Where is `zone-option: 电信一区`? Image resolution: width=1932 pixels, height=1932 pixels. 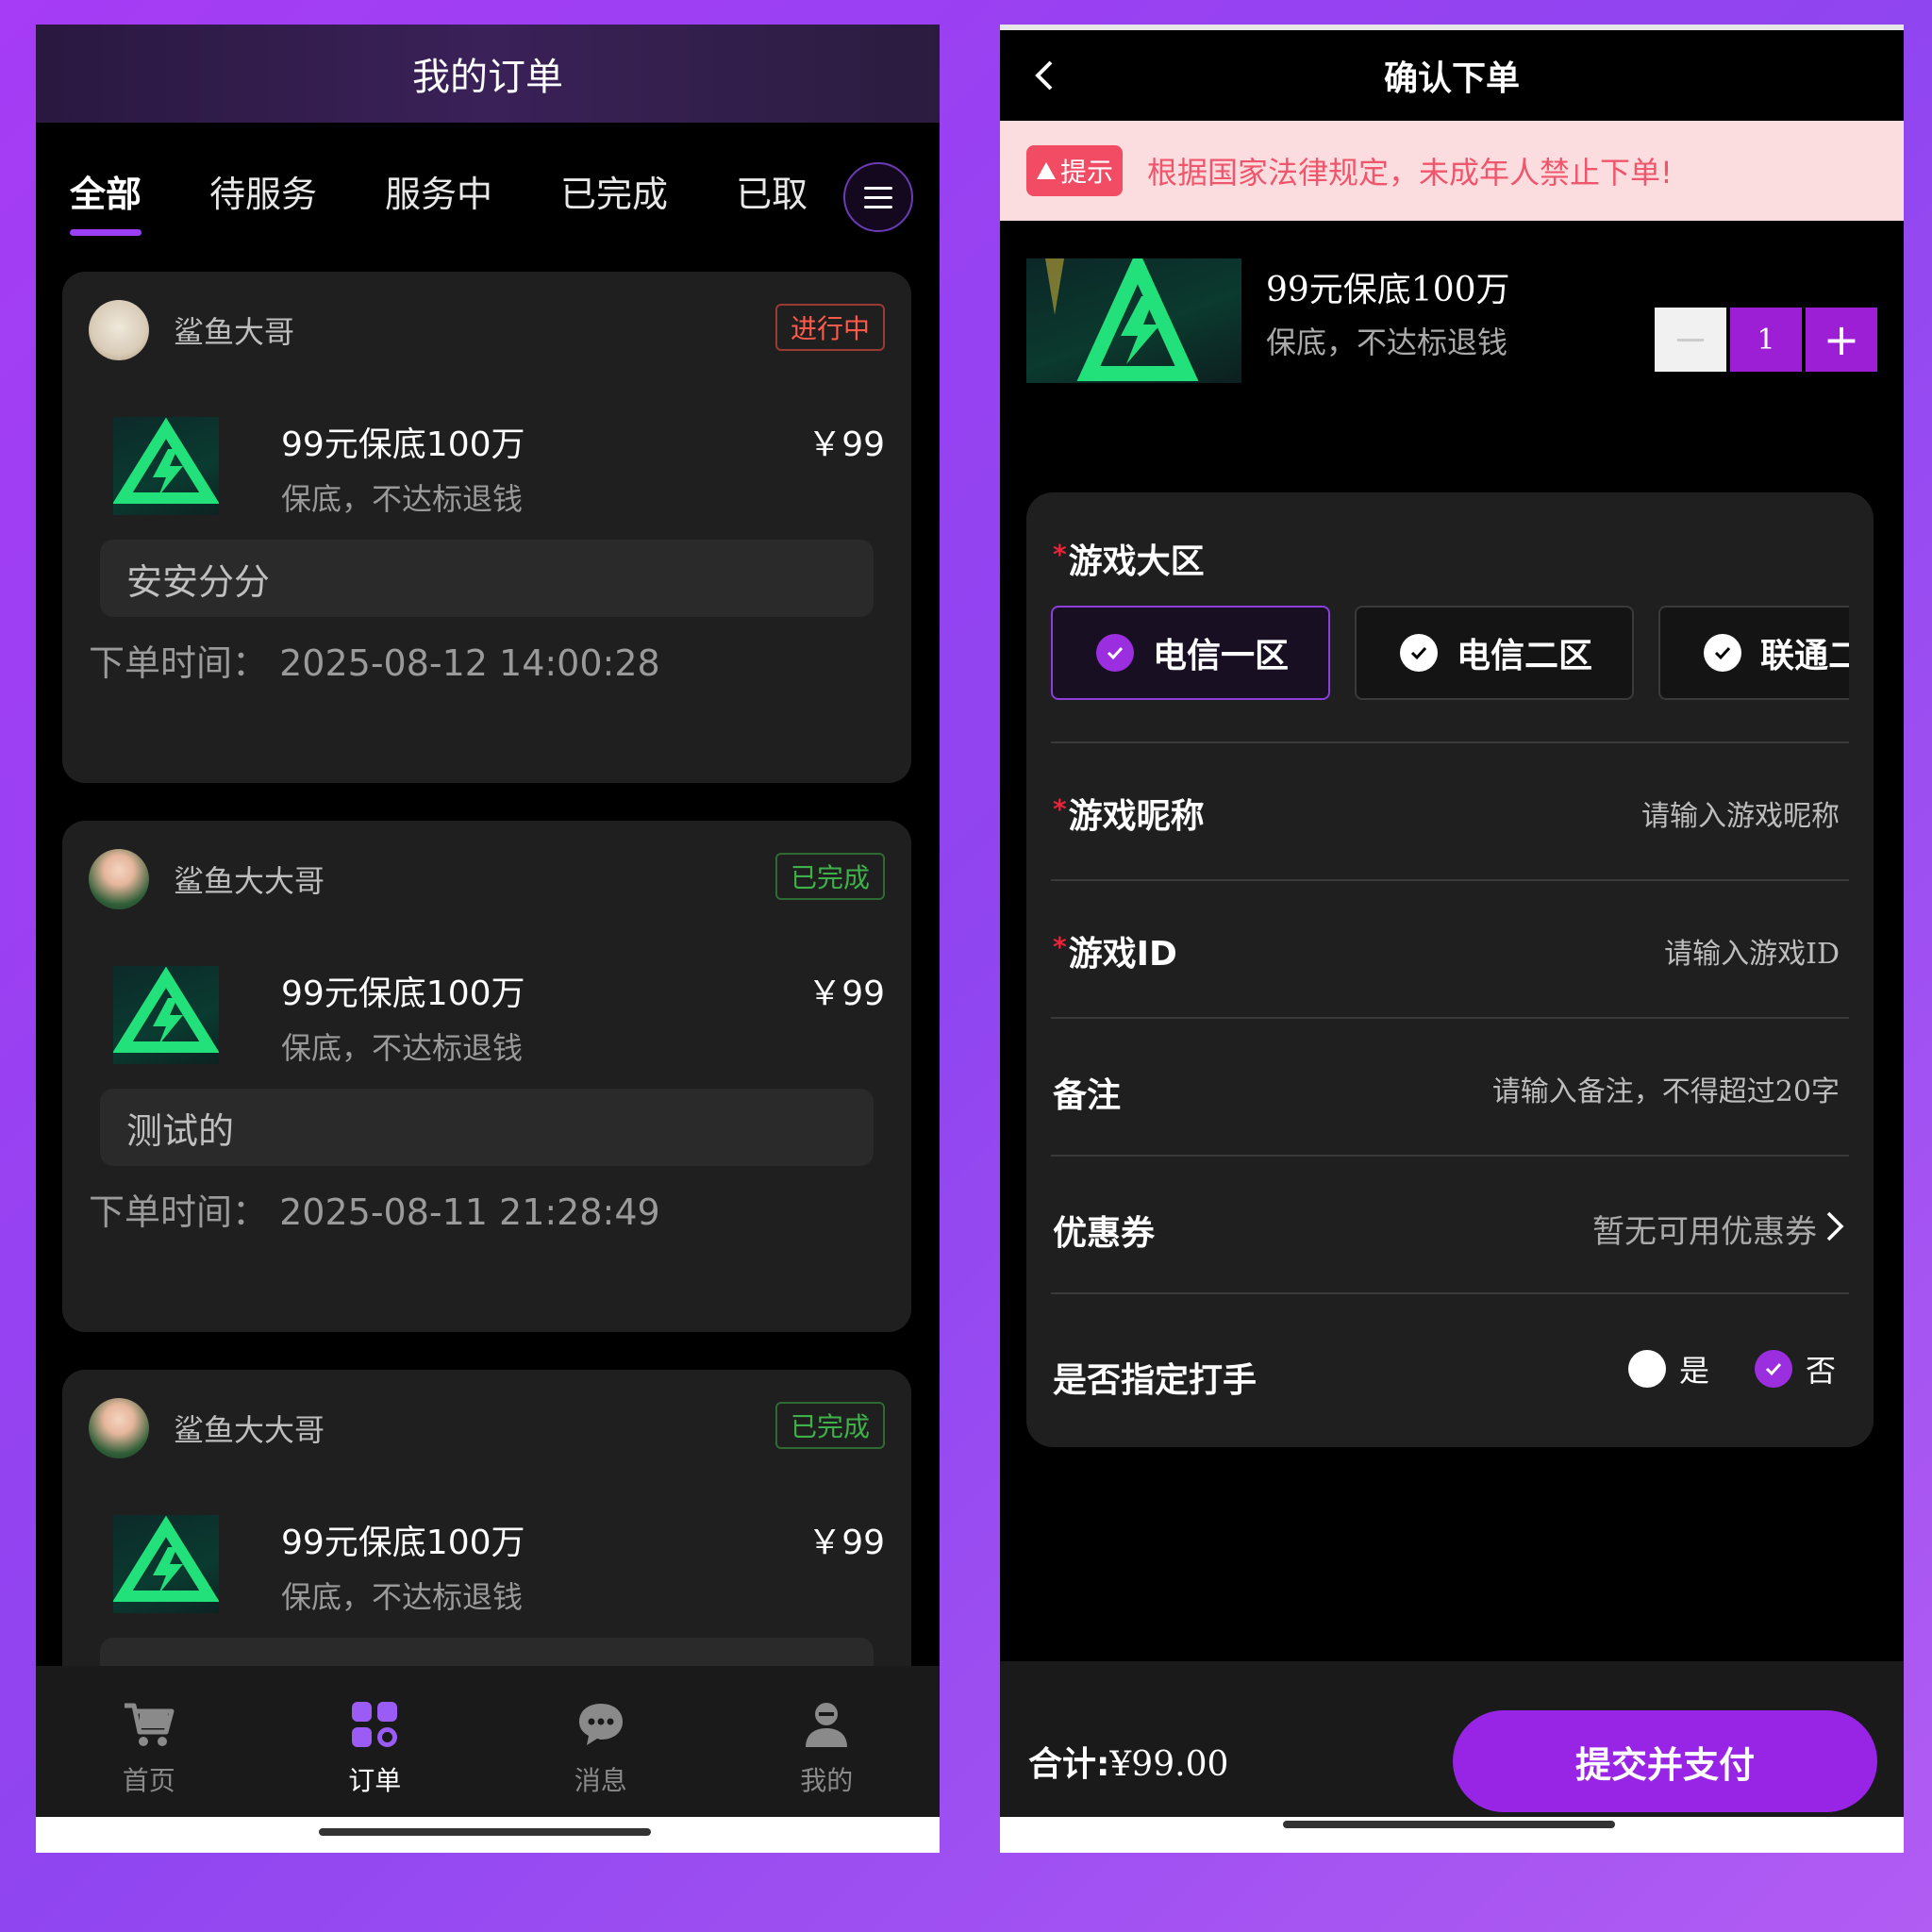
zone-option: 电信一区 is located at coordinates (1190, 653).